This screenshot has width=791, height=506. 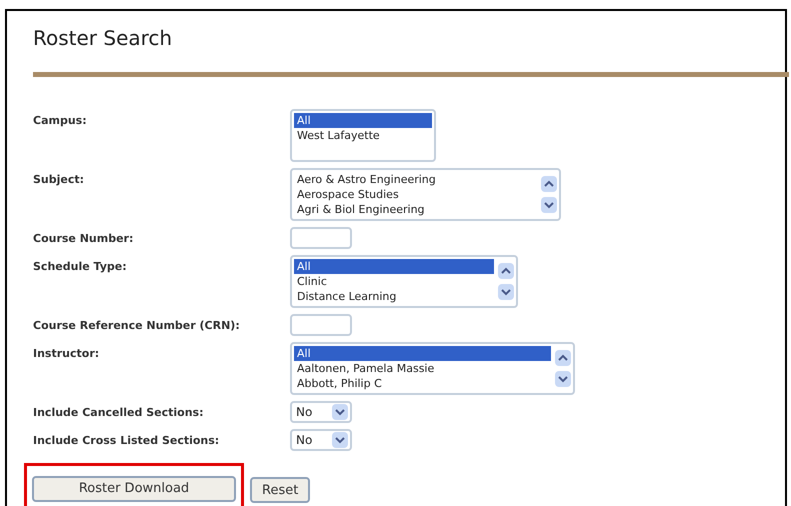 I want to click on field-label: Course Reference Number (CRN):, so click(x=137, y=326).